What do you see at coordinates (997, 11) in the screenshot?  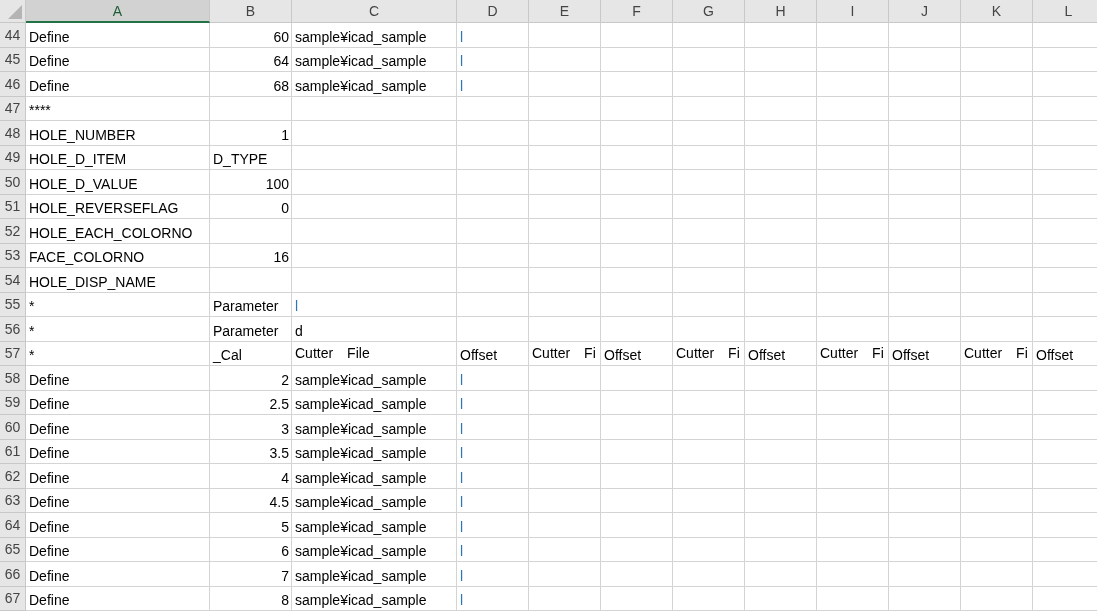 I see `column-header: K` at bounding box center [997, 11].